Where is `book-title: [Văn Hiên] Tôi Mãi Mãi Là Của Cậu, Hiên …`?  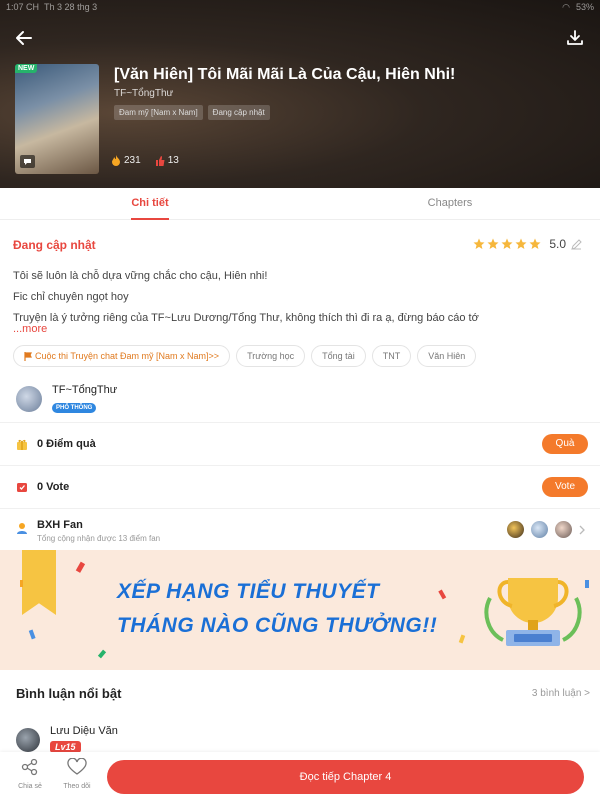 book-title: [Văn Hiên] Tôi Mãi Mãi Là Của Cậu, Hiên … is located at coordinates (285, 74).